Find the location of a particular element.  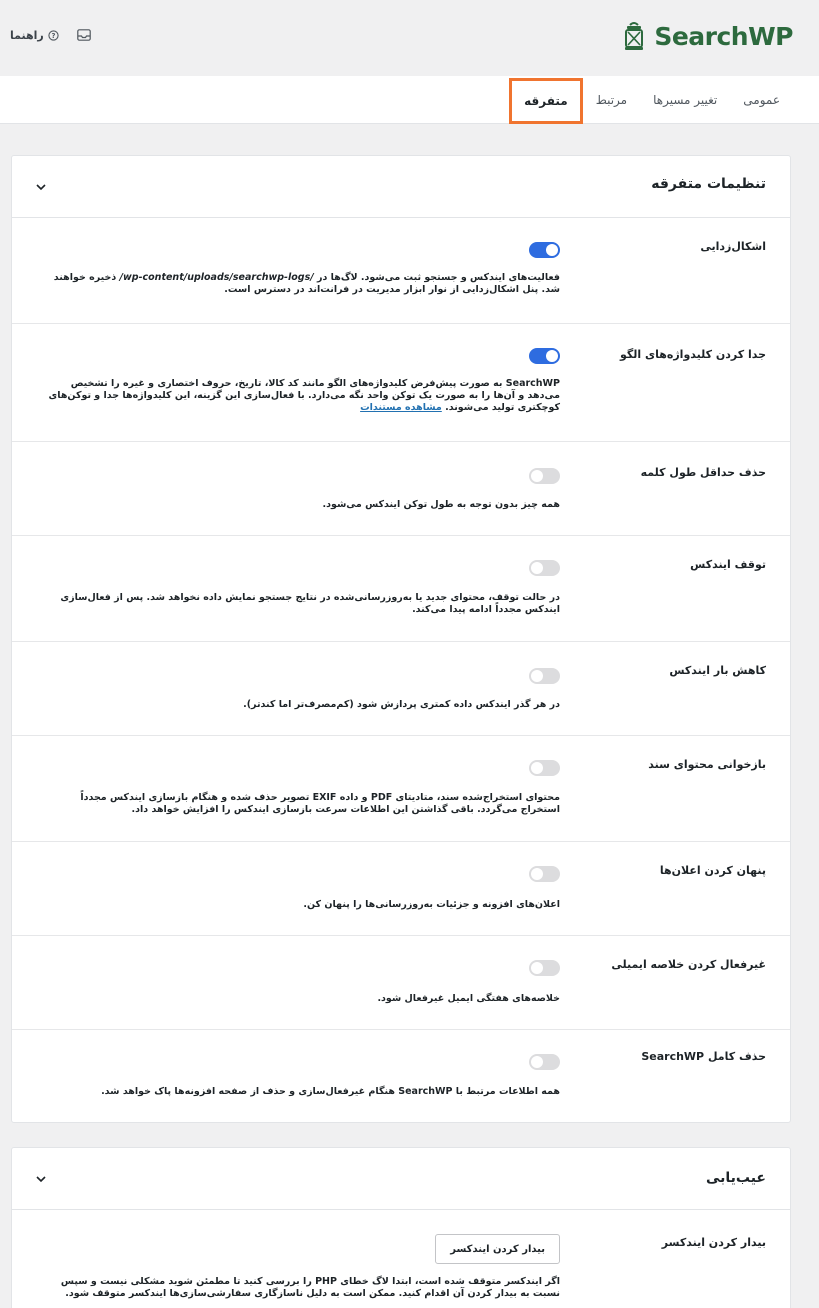

hide-notices-toggle is located at coordinates (544, 874).